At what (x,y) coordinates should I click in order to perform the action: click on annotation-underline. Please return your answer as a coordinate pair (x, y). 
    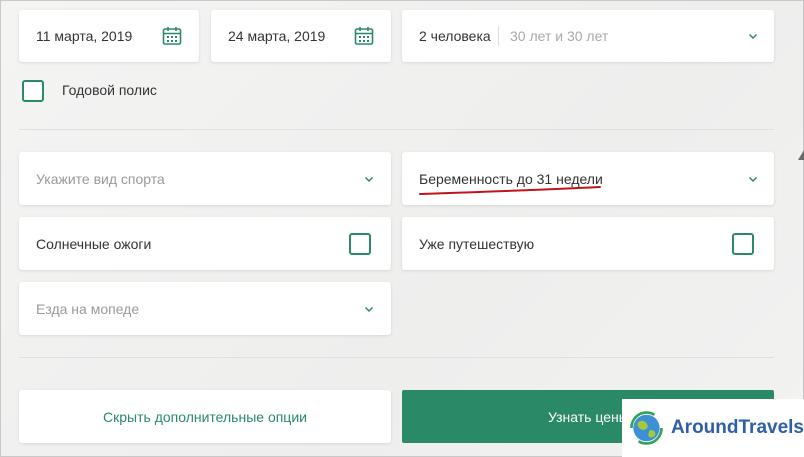
    Looking at the image, I should click on (510, 190).